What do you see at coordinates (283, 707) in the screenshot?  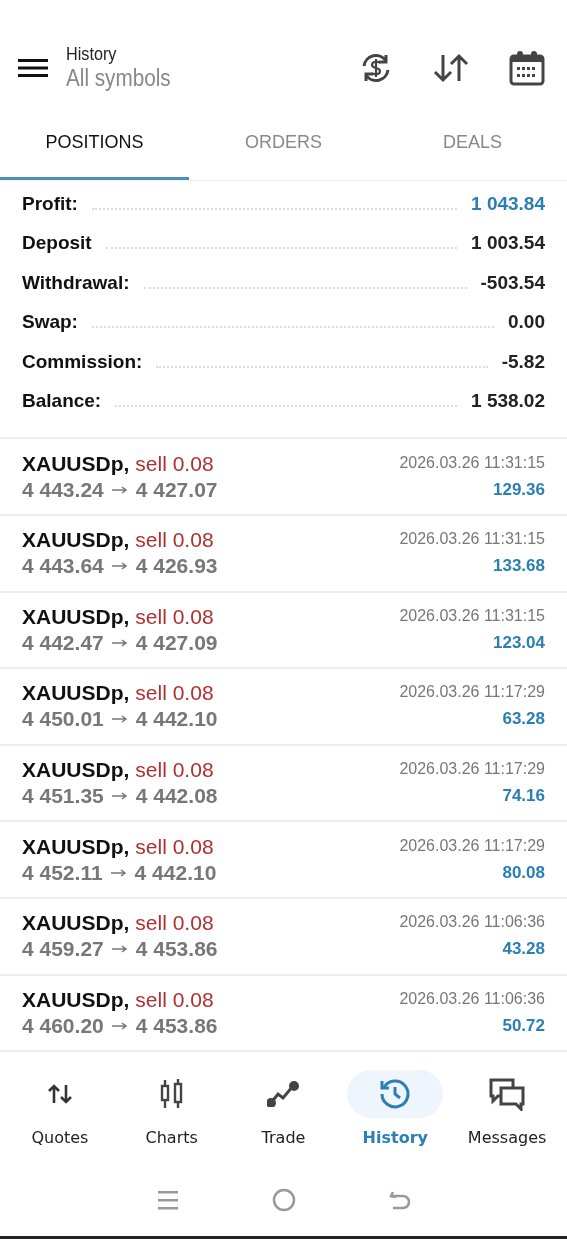 I see `position-row: XAUUSDp, sell 0.08 4 450.01 4 442.10 2026.03.26 11:17:29 63.28` at bounding box center [283, 707].